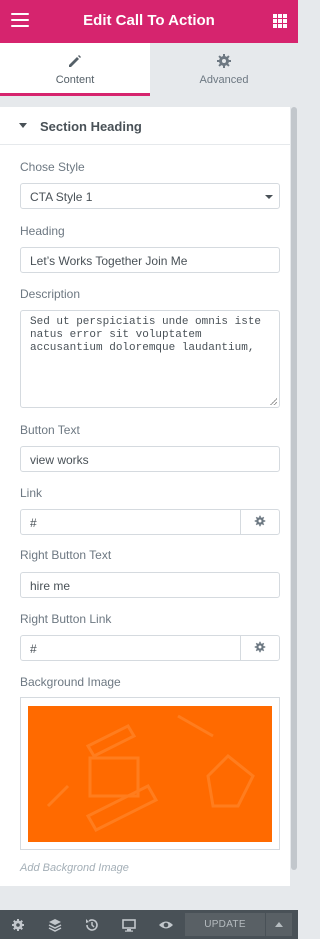  What do you see at coordinates (31, 493) in the screenshot?
I see `link-label: Link` at bounding box center [31, 493].